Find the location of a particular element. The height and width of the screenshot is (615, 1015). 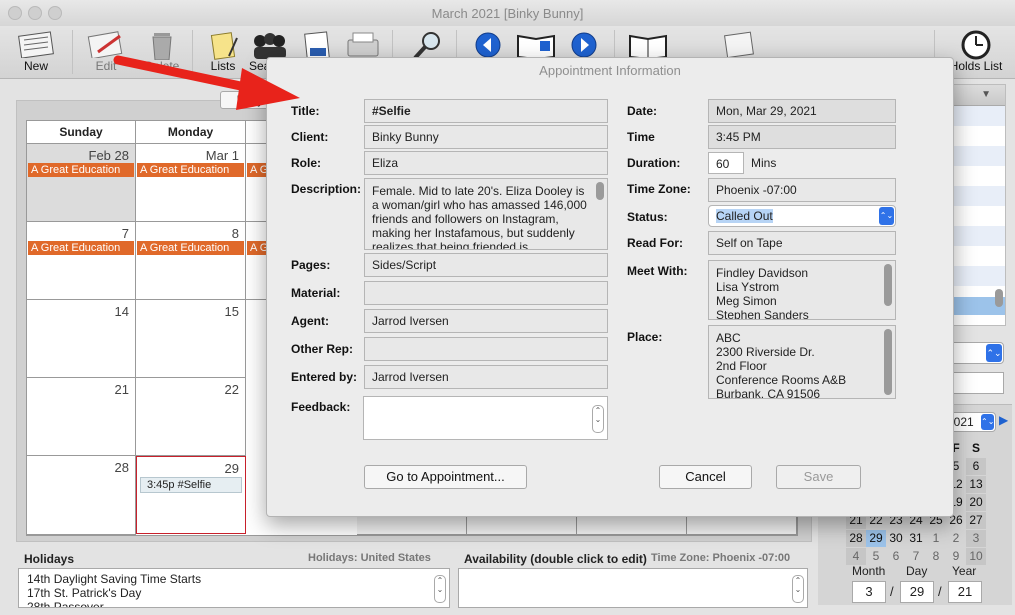

duration-label: Duration: is located at coordinates (654, 163).